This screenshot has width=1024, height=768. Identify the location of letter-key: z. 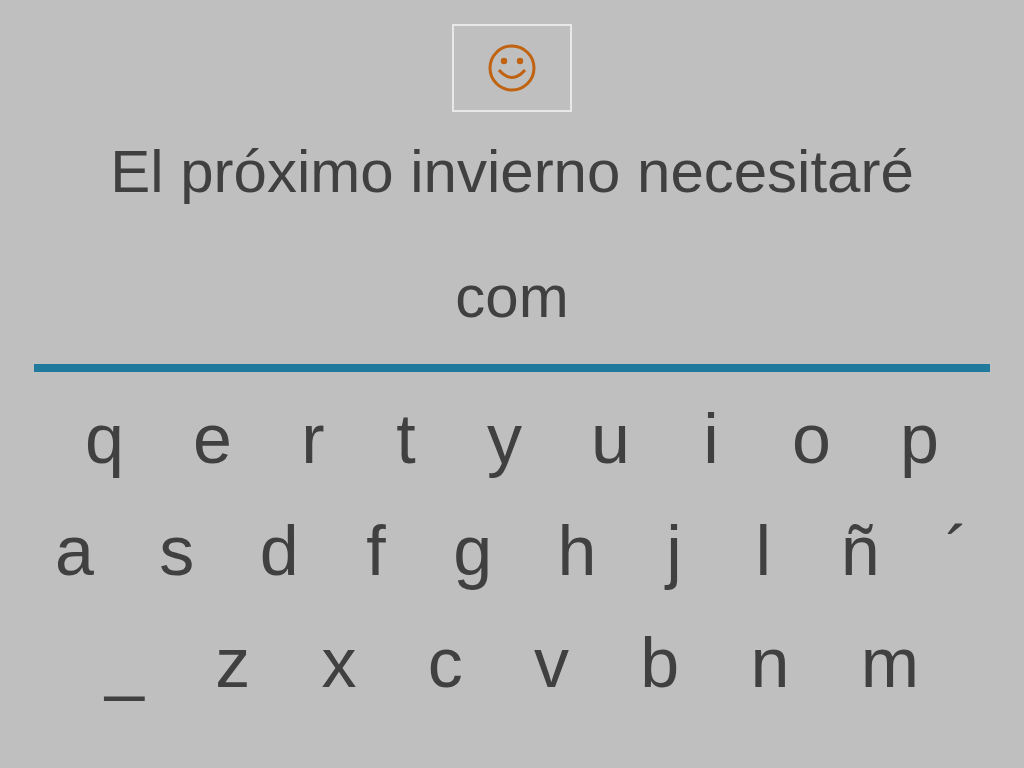
(233, 663).